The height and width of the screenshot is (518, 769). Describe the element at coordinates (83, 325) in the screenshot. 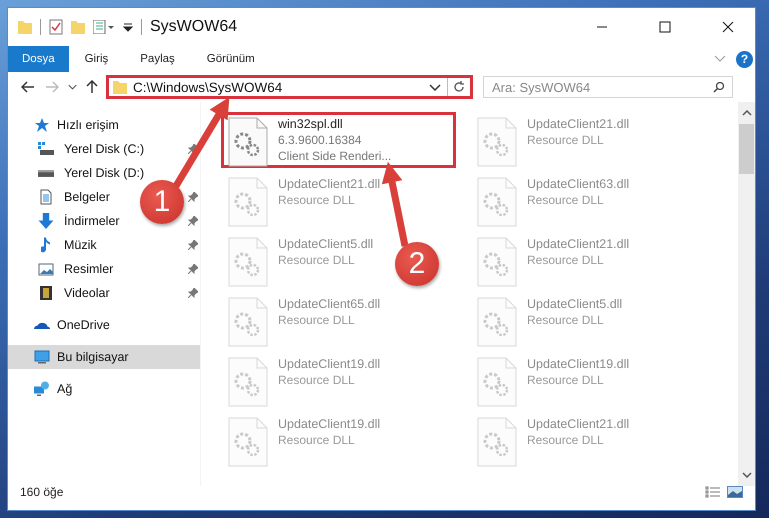

I see `nav-item: OneDrive` at that location.